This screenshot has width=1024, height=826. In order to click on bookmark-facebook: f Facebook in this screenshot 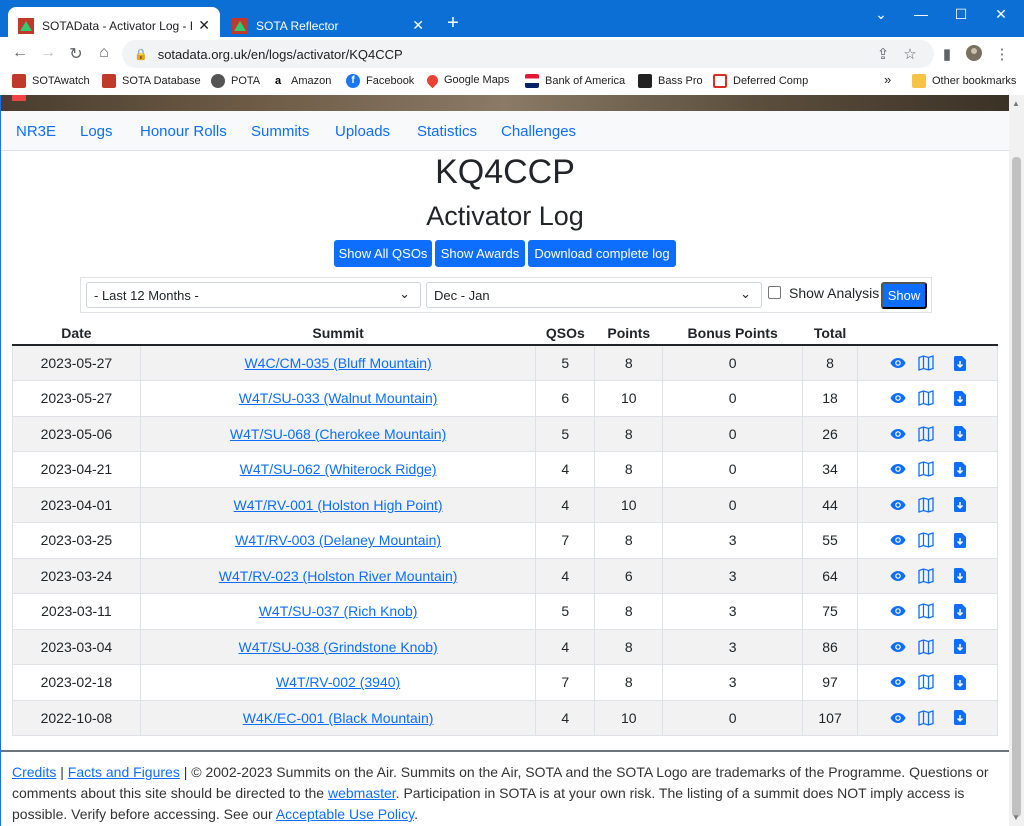, I will do `click(380, 81)`.